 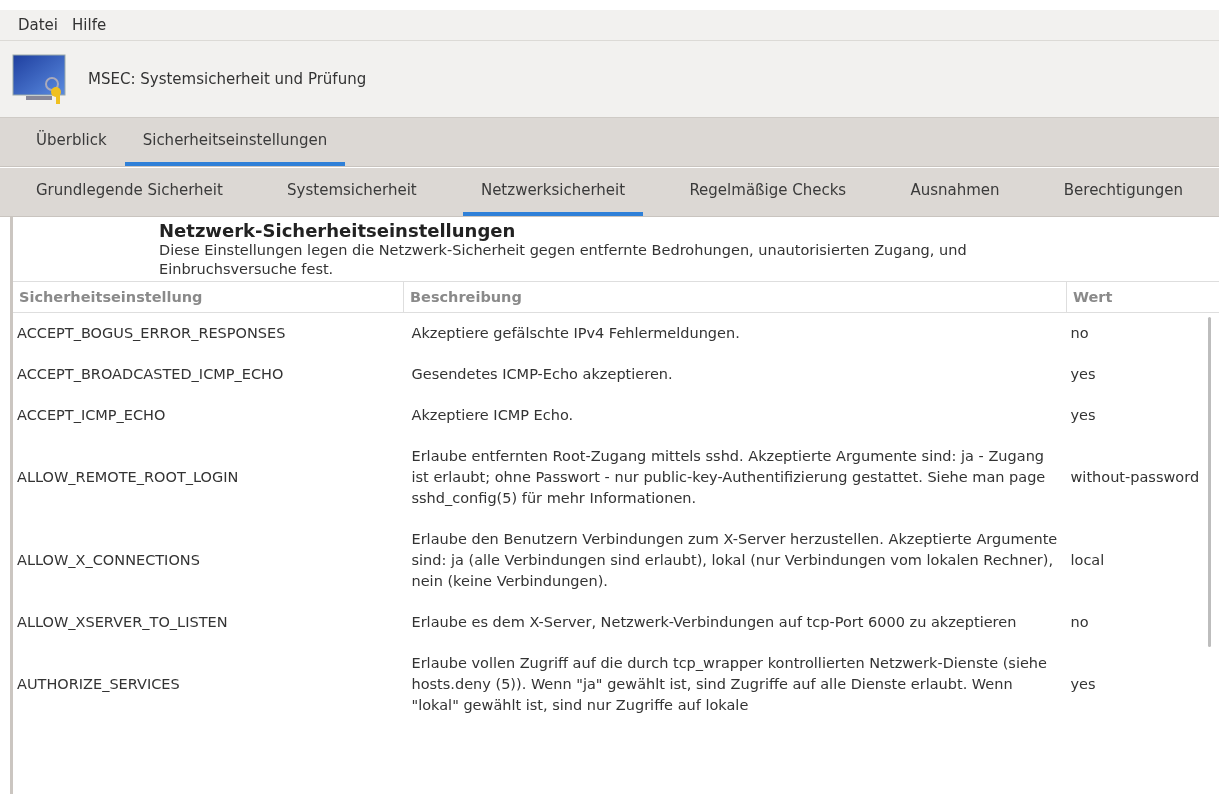 What do you see at coordinates (1135, 477) in the screenshot?
I see `setting-value: without-password` at bounding box center [1135, 477].